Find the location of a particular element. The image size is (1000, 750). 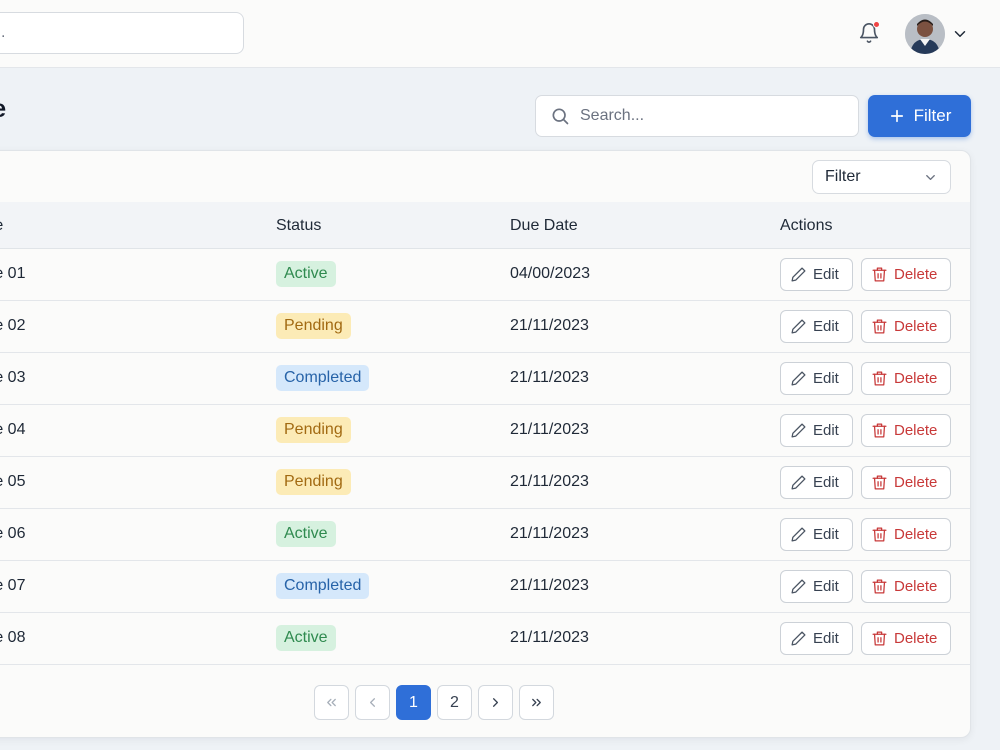

table-row: me 02 Pending 21/11/2023 Edit Delete is located at coordinates (485, 327).